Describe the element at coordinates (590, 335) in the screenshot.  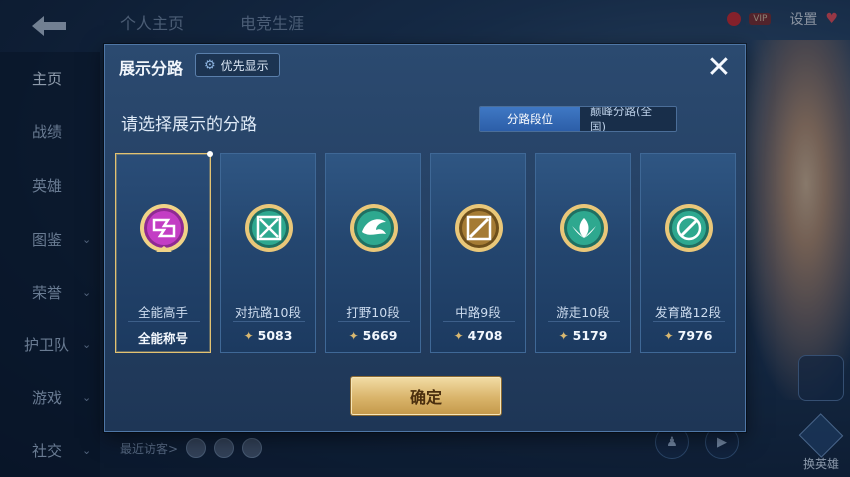
I see `points-value: 5179` at that location.